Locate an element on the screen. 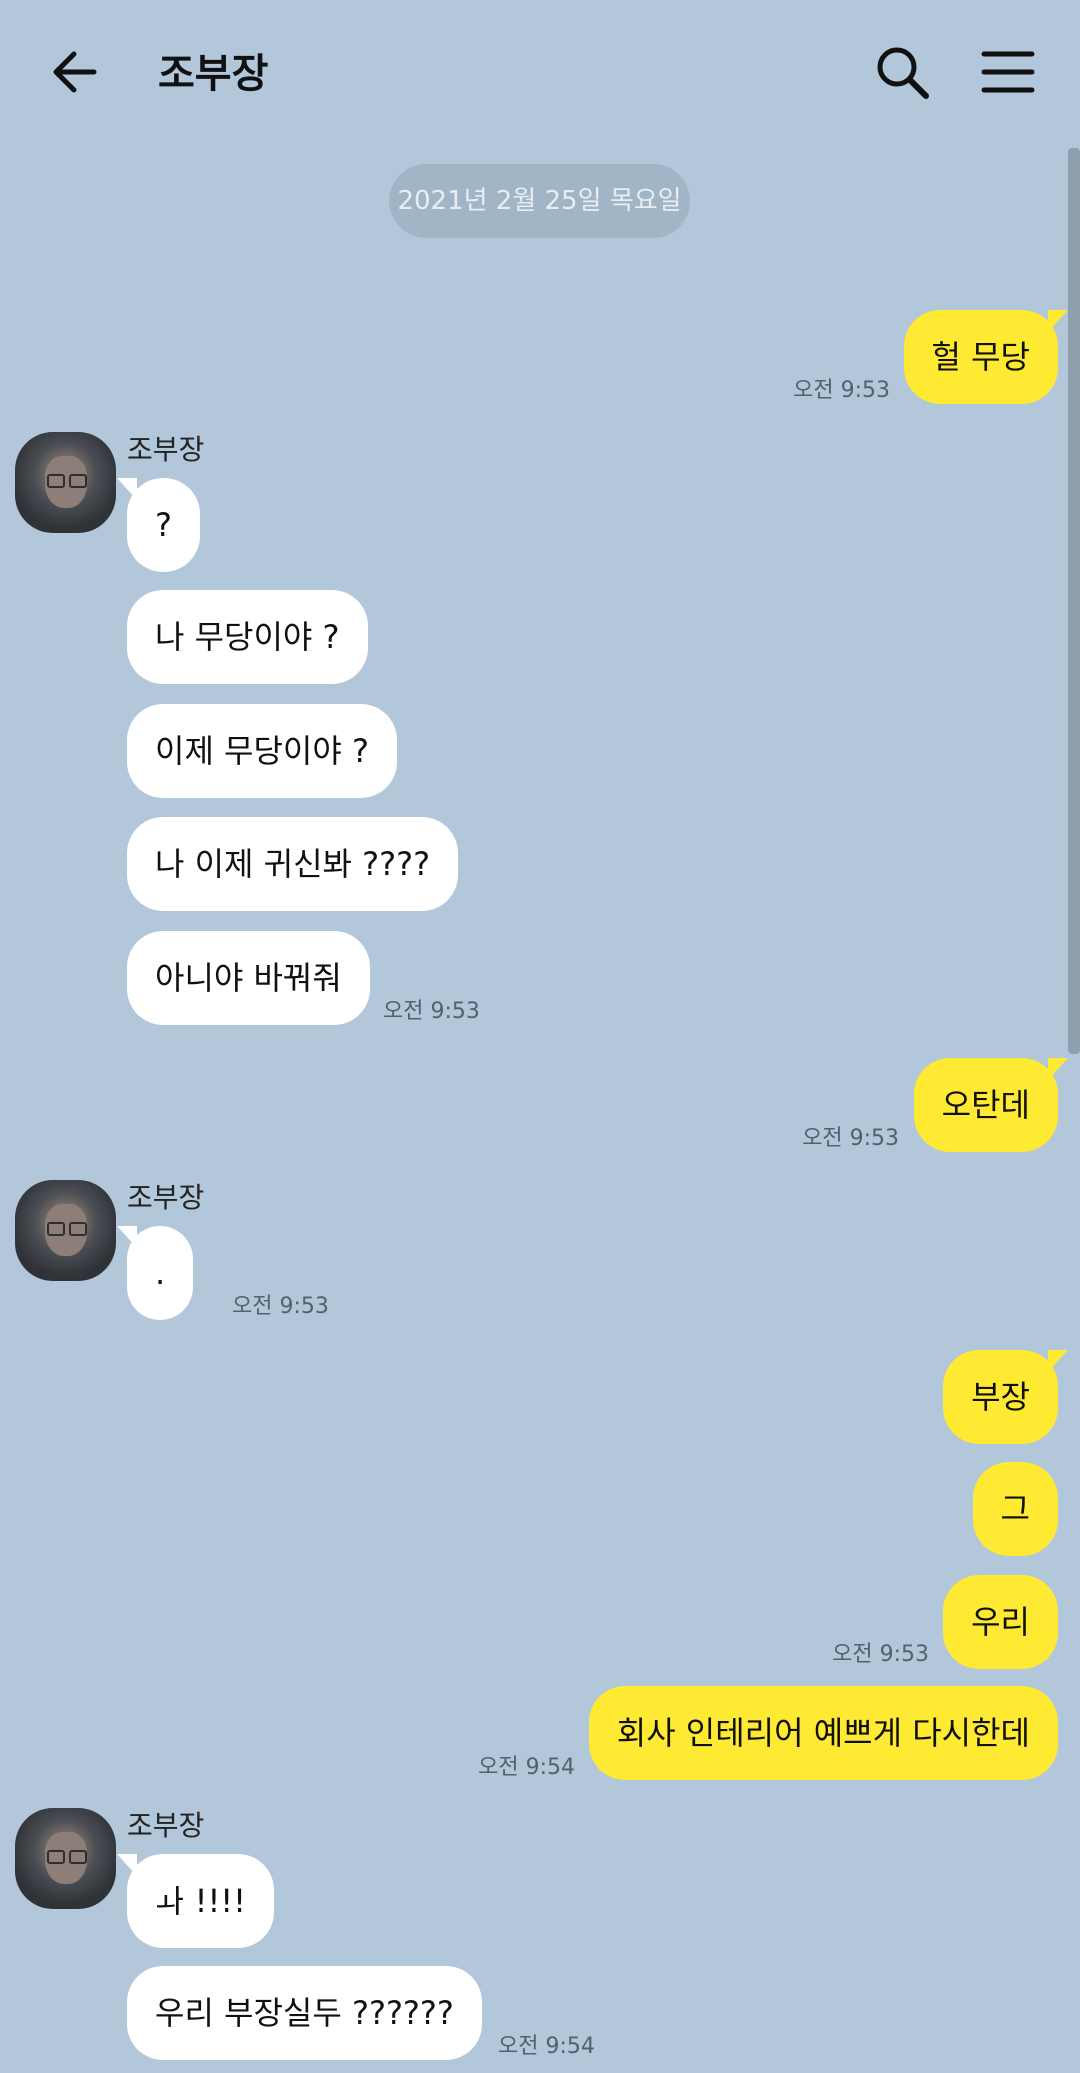 The image size is (1080, 2073). hamburger-icon is located at coordinates (1008, 72).